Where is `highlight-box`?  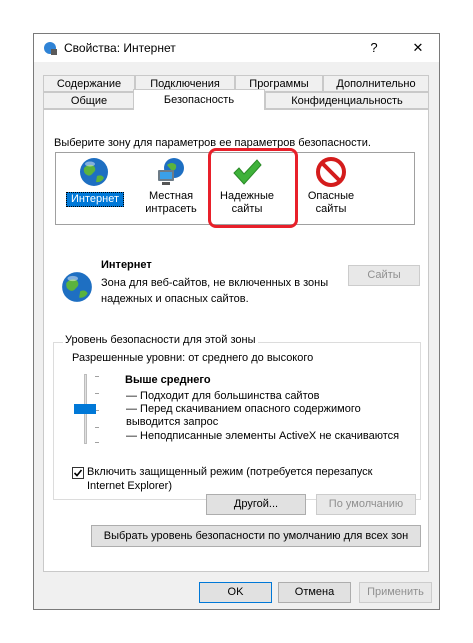 highlight-box is located at coordinates (253, 188).